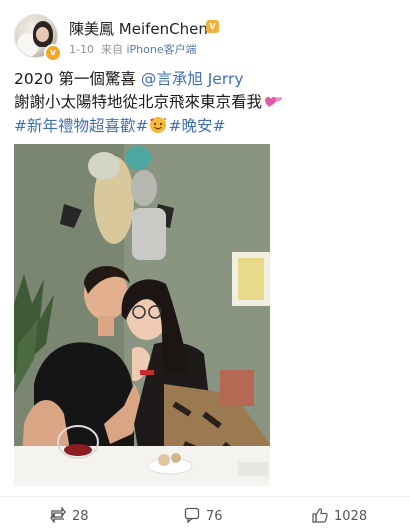 The image size is (410, 530). I want to click on repost-icon, so click(61, 515).